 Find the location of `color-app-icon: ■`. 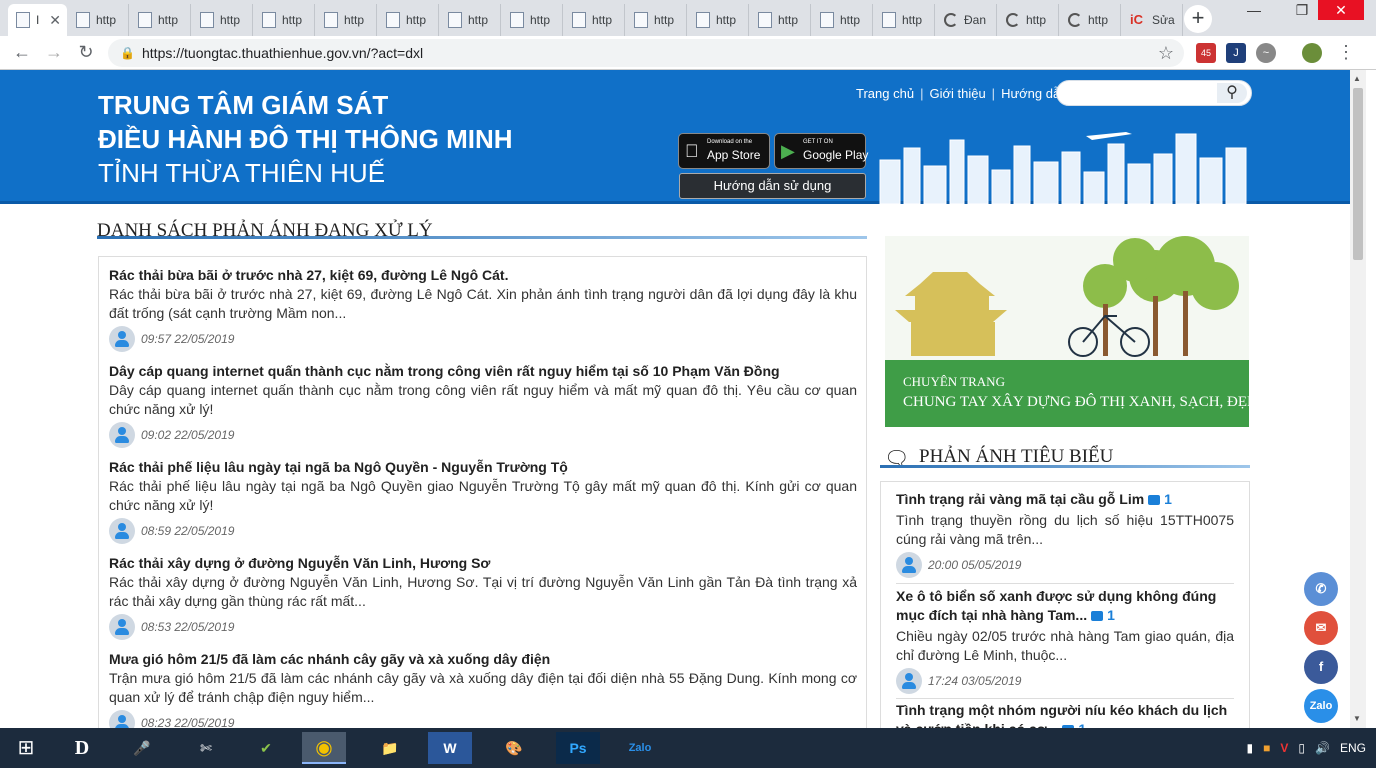

color-app-icon: ■ is located at coordinates (1266, 748).